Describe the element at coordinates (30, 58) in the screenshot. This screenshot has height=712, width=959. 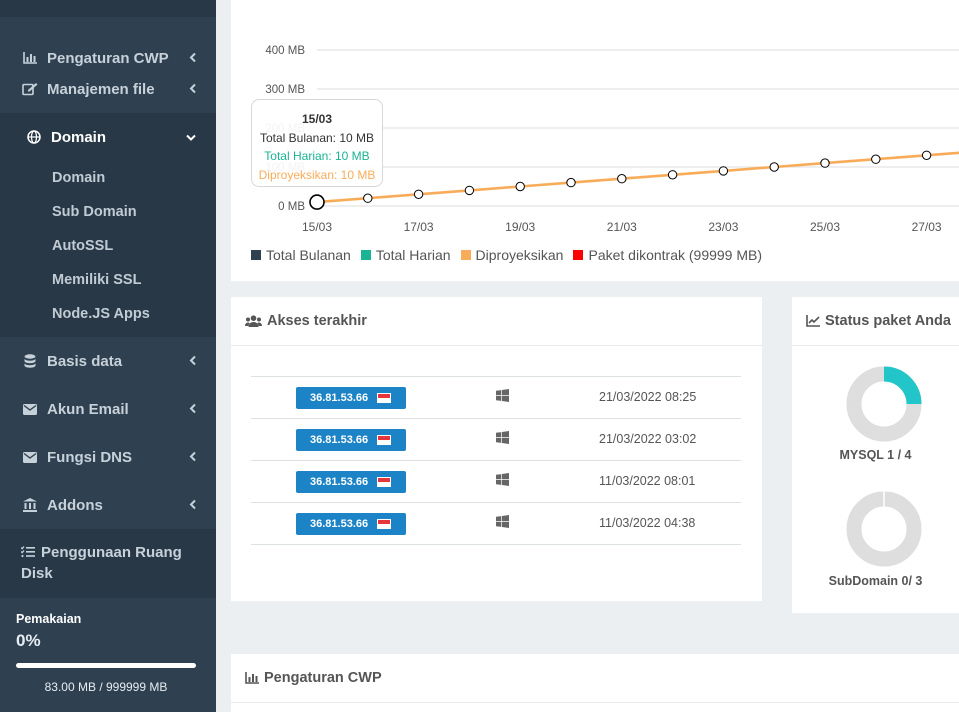
I see `bar-chart-icon` at that location.